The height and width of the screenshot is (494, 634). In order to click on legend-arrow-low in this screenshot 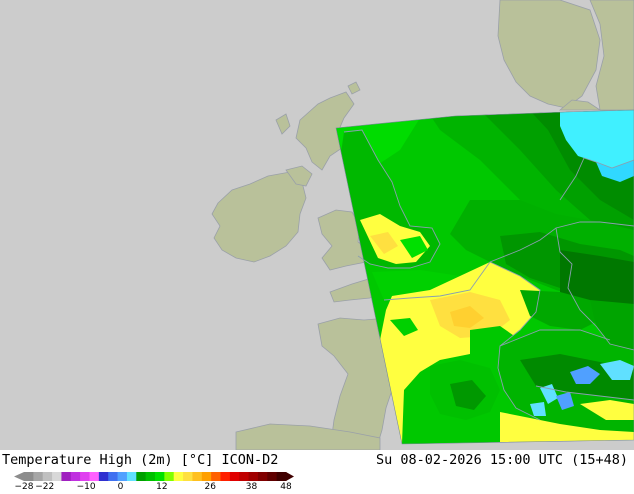, I will do `click(19, 476)`.